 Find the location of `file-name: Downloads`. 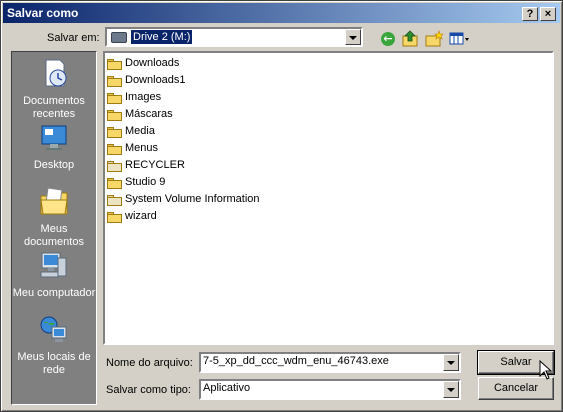

file-name: Downloads is located at coordinates (152, 63).